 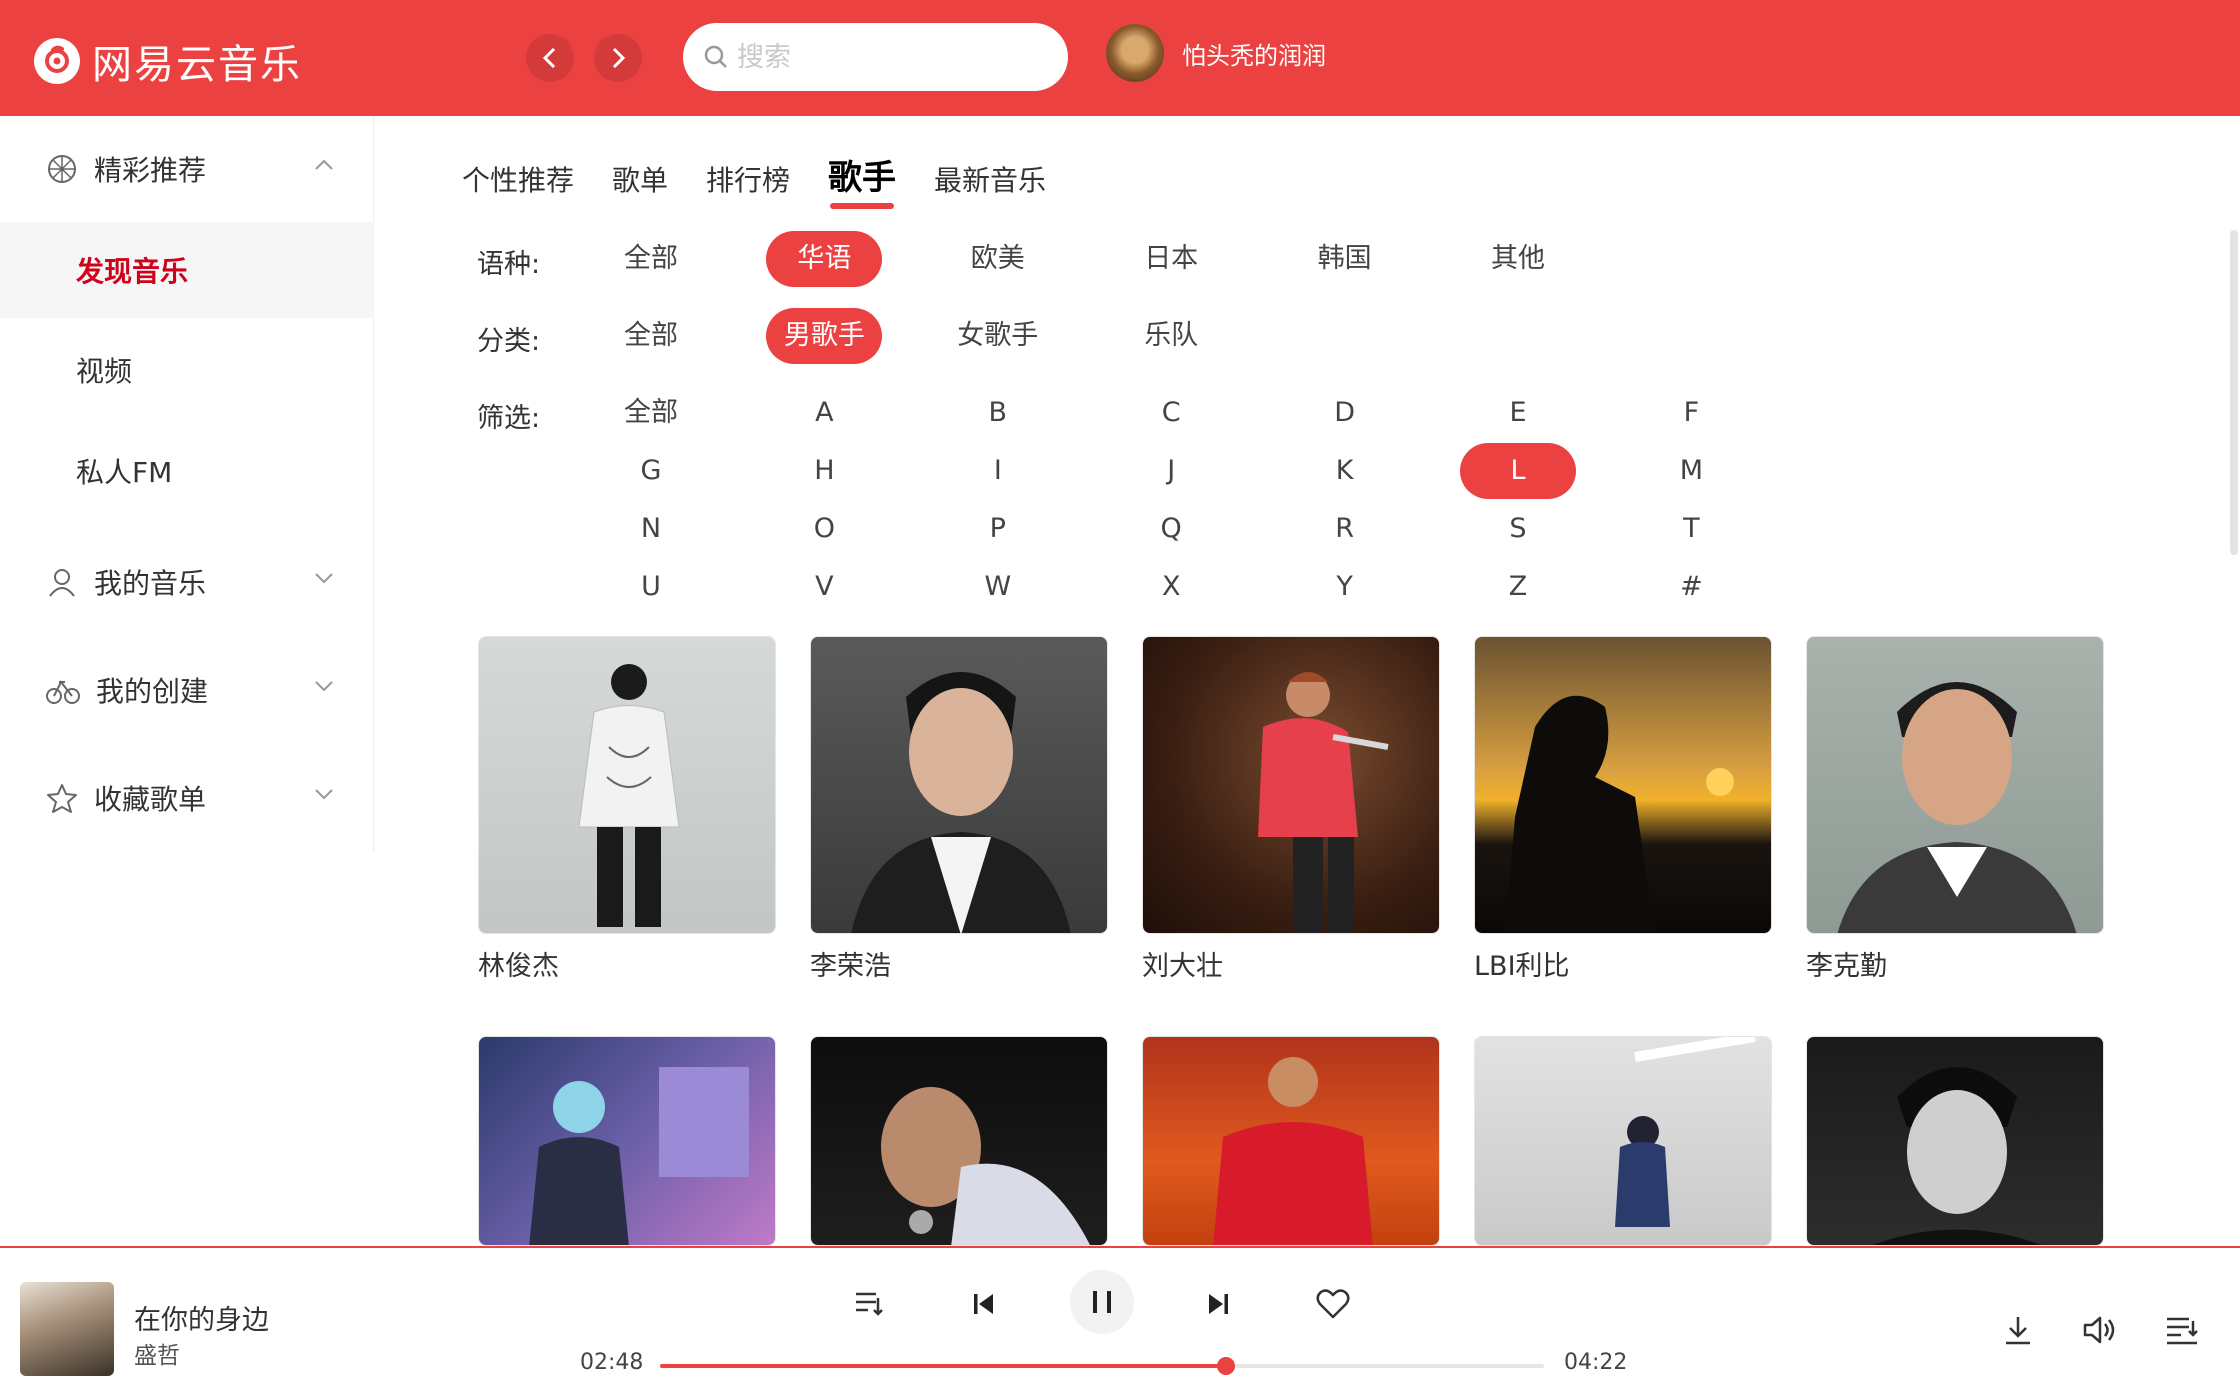 What do you see at coordinates (1171, 587) in the screenshot?
I see `initial-chip: X` at bounding box center [1171, 587].